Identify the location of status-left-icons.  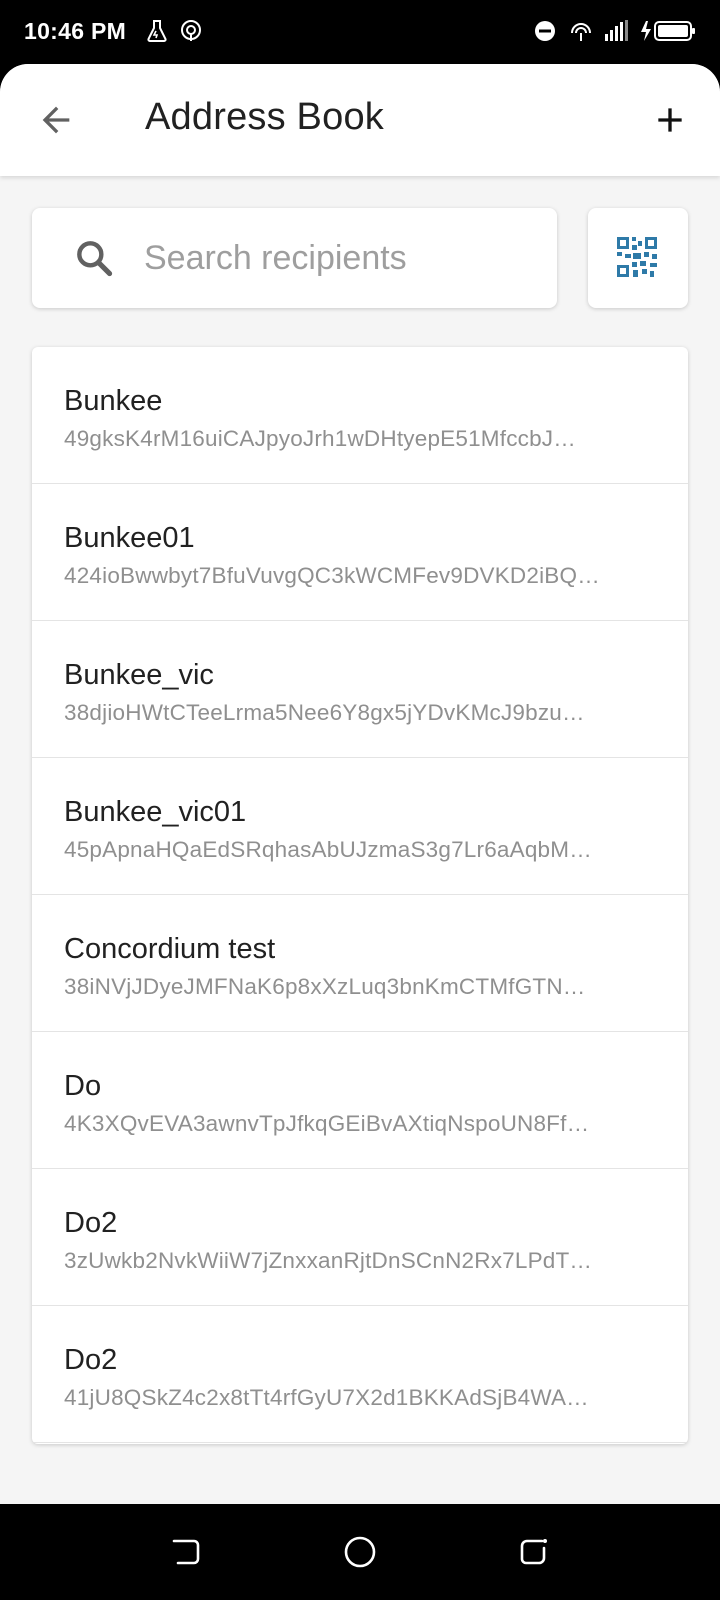
(174, 31).